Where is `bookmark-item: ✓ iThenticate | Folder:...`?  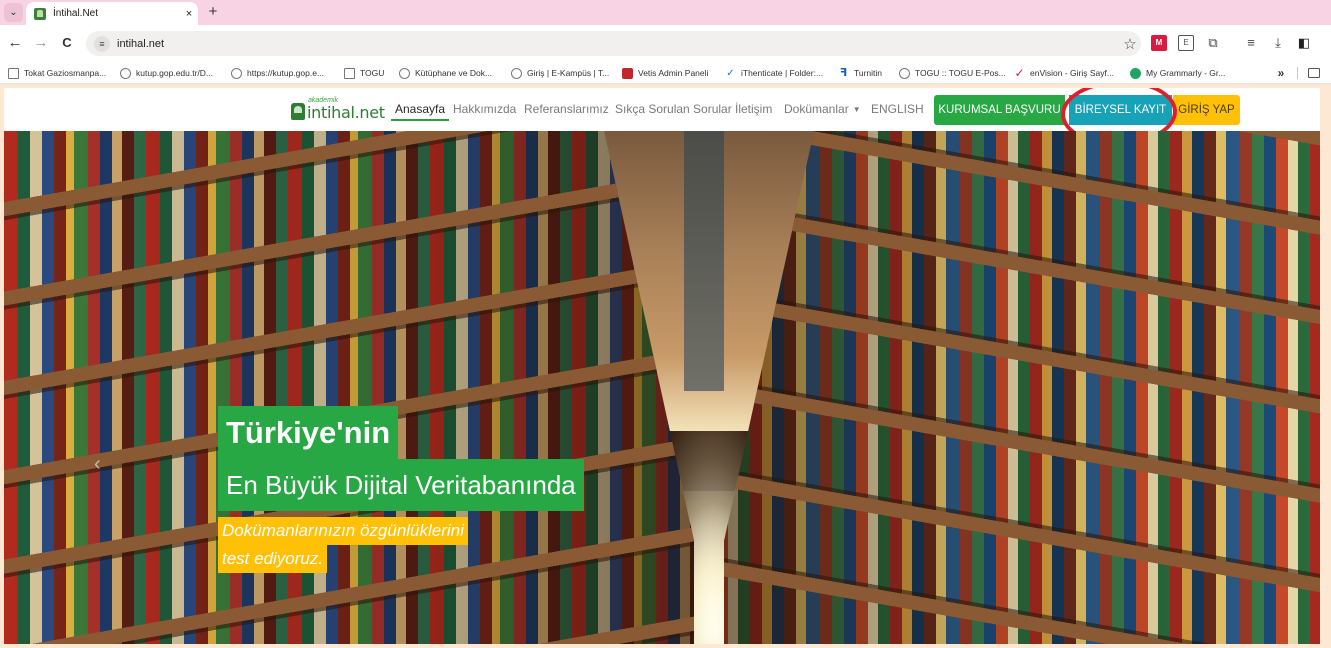 bookmark-item: ✓ iThenticate | Folder:... is located at coordinates (774, 73).